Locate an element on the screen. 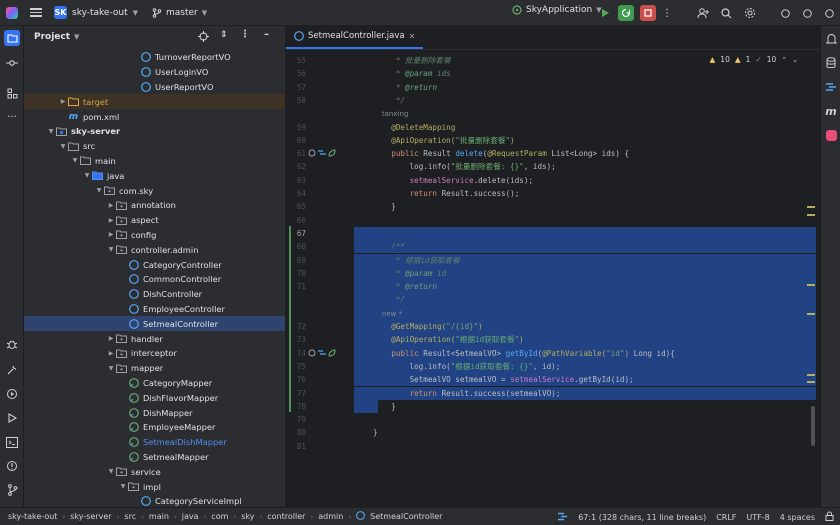 The width and height of the screenshot is (840, 525). run-config-selector: SkyApplication ▼ is located at coordinates (557, 10).